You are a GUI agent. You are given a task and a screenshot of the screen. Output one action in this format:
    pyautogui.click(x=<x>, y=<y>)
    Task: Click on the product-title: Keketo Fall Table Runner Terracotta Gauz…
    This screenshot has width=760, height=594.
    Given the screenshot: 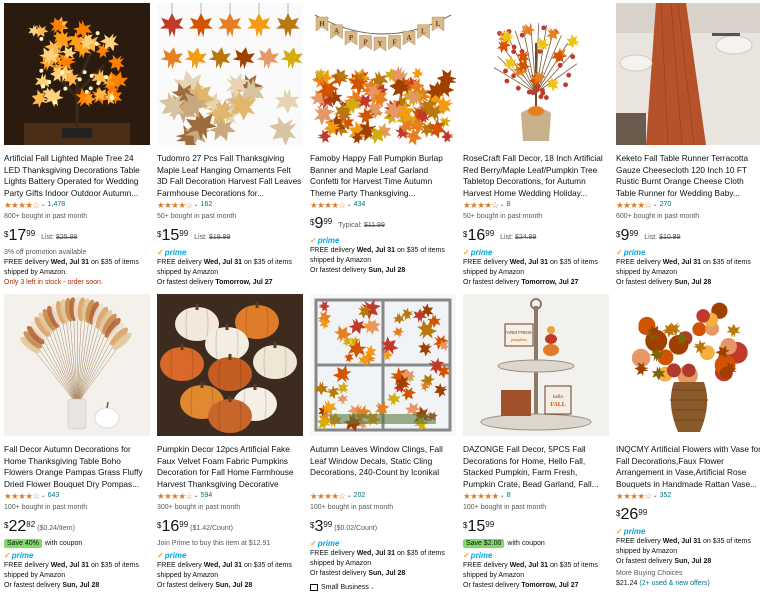 What is the action you would take?
    pyautogui.click(x=688, y=176)
    